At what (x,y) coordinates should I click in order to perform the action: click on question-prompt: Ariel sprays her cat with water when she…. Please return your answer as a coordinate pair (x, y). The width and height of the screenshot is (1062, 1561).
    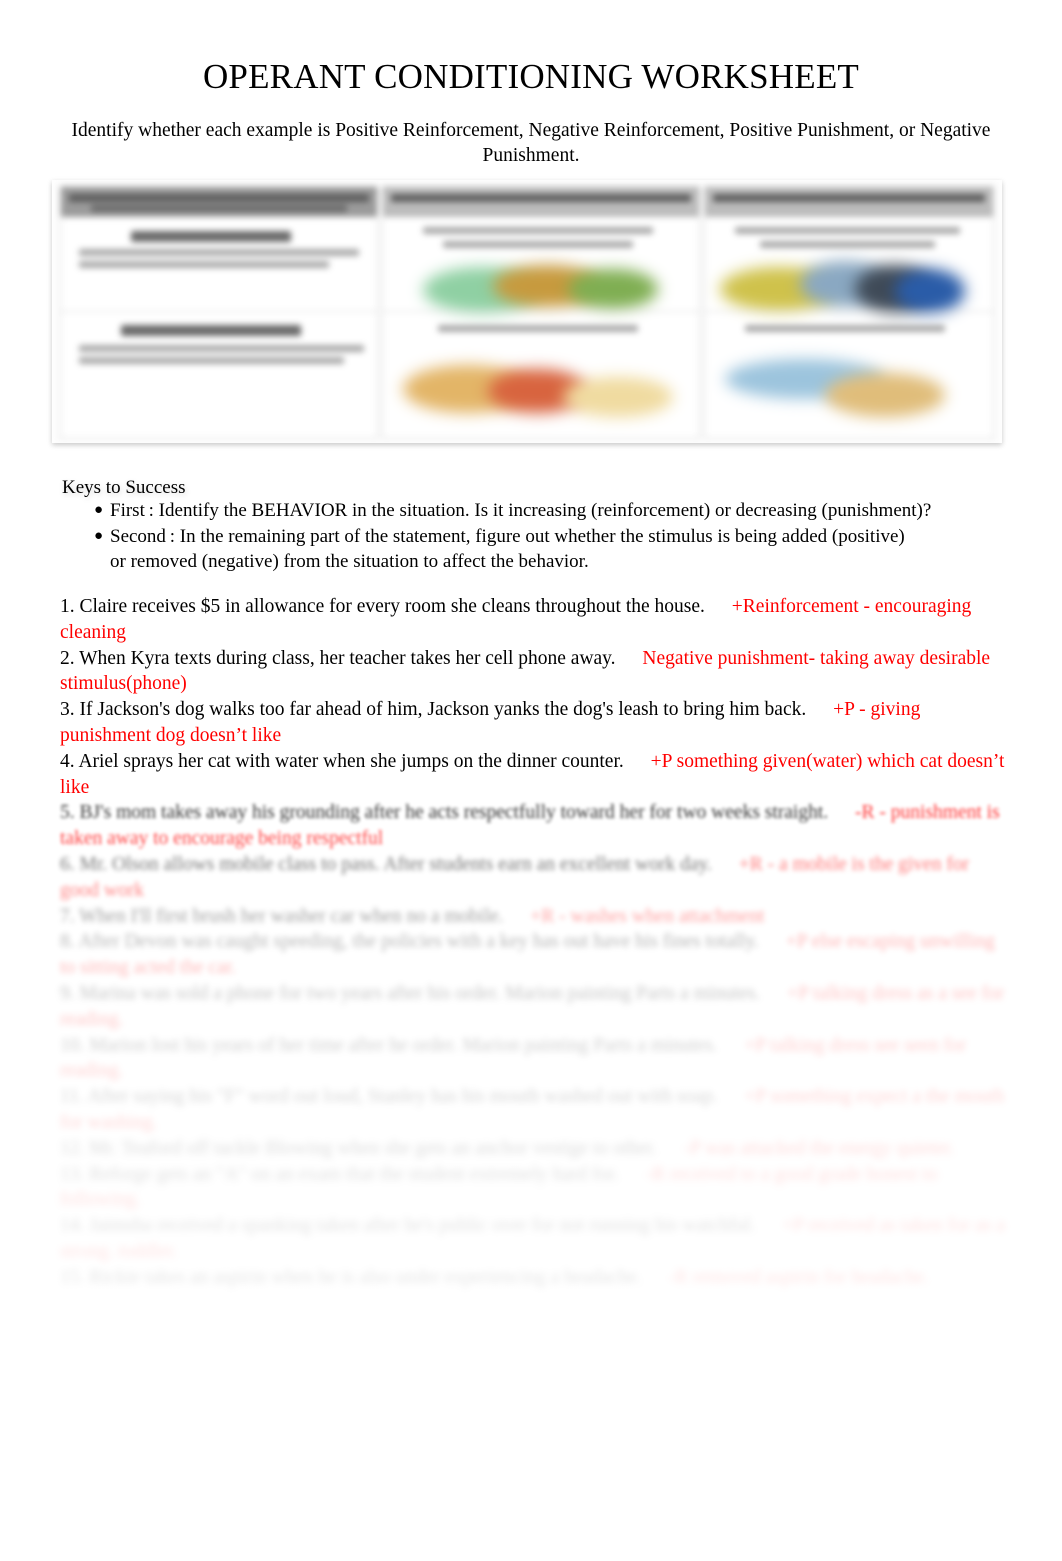
    Looking at the image, I should click on (351, 761).